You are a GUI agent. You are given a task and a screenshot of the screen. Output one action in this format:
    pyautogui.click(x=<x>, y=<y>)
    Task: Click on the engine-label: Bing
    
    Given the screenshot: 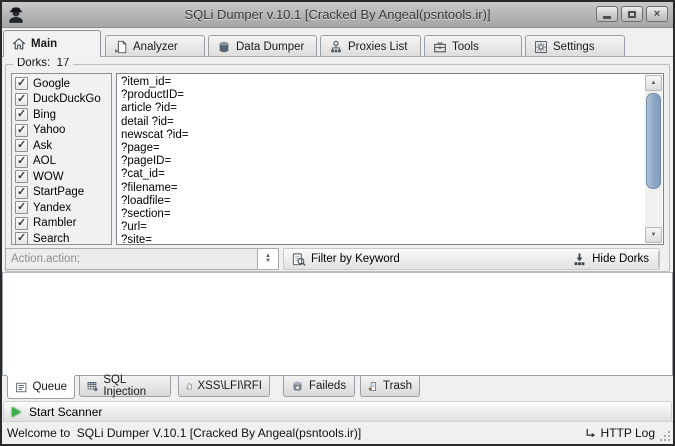 What is the action you would take?
    pyautogui.click(x=45, y=114)
    